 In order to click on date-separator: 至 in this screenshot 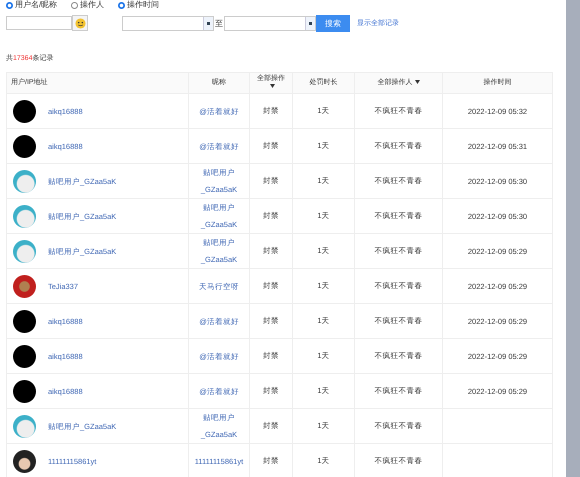, I will do `click(219, 23)`.